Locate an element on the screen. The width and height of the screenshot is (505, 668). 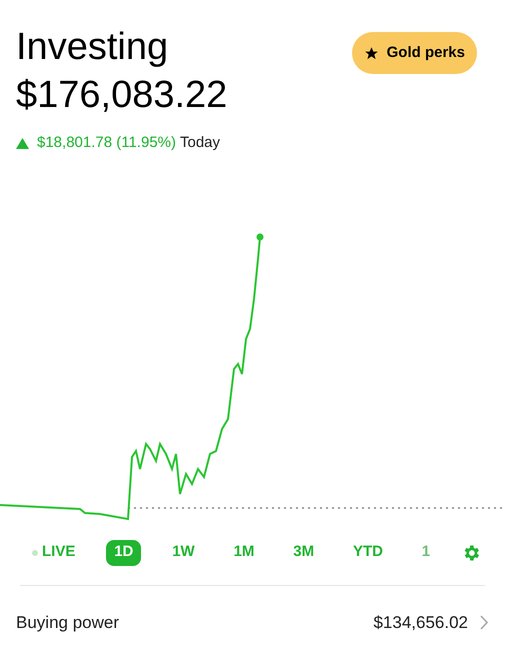
change-amount: $18,801.78 (11.95%) is located at coordinates (106, 143).